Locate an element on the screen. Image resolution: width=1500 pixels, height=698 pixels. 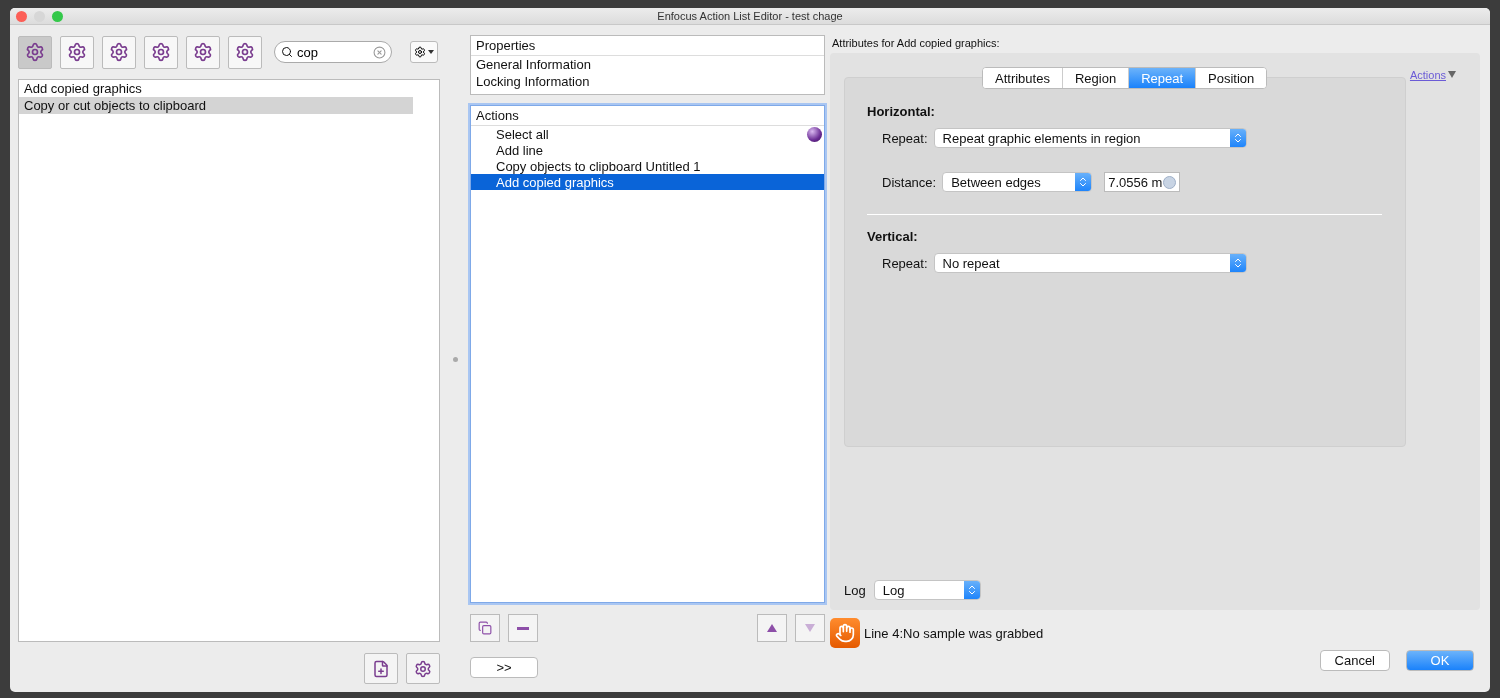
down-triangle-icon is located at coordinates (810, 628).